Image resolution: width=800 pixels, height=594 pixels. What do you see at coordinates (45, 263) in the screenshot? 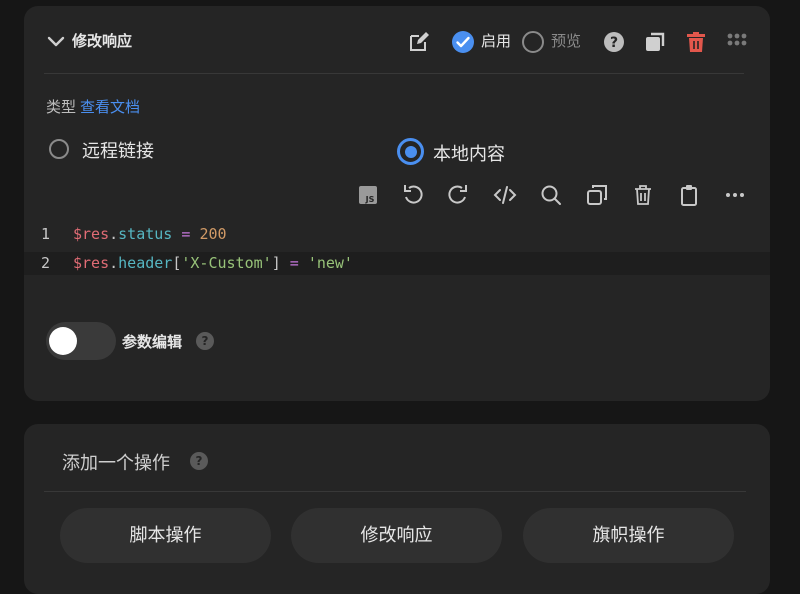
I see `line-number: 2` at bounding box center [45, 263].